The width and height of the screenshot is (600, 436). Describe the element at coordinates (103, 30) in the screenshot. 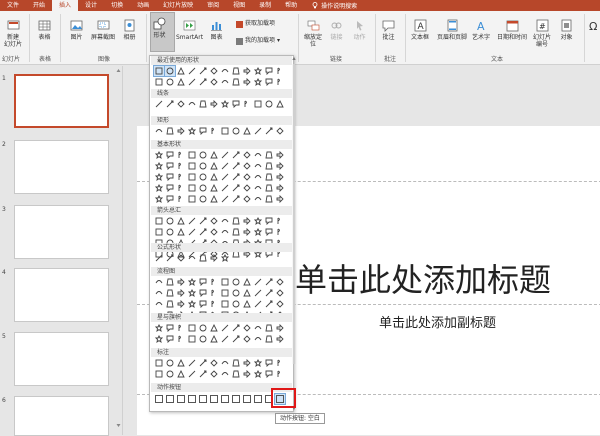

I see `screenshot-button: 屏幕截图` at that location.